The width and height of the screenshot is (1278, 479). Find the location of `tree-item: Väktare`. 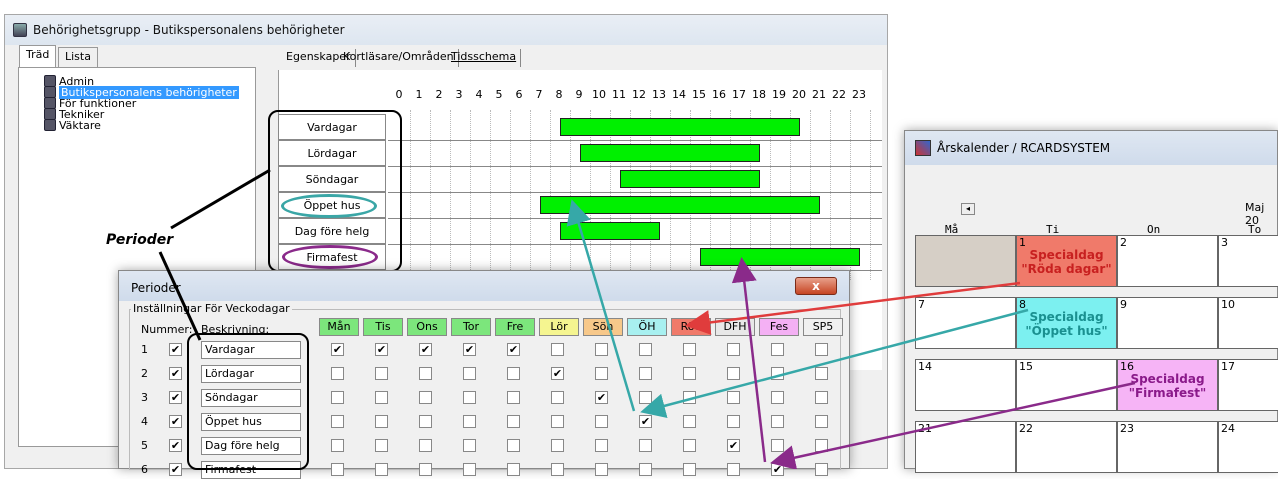

tree-item: Väktare is located at coordinates (72, 125).